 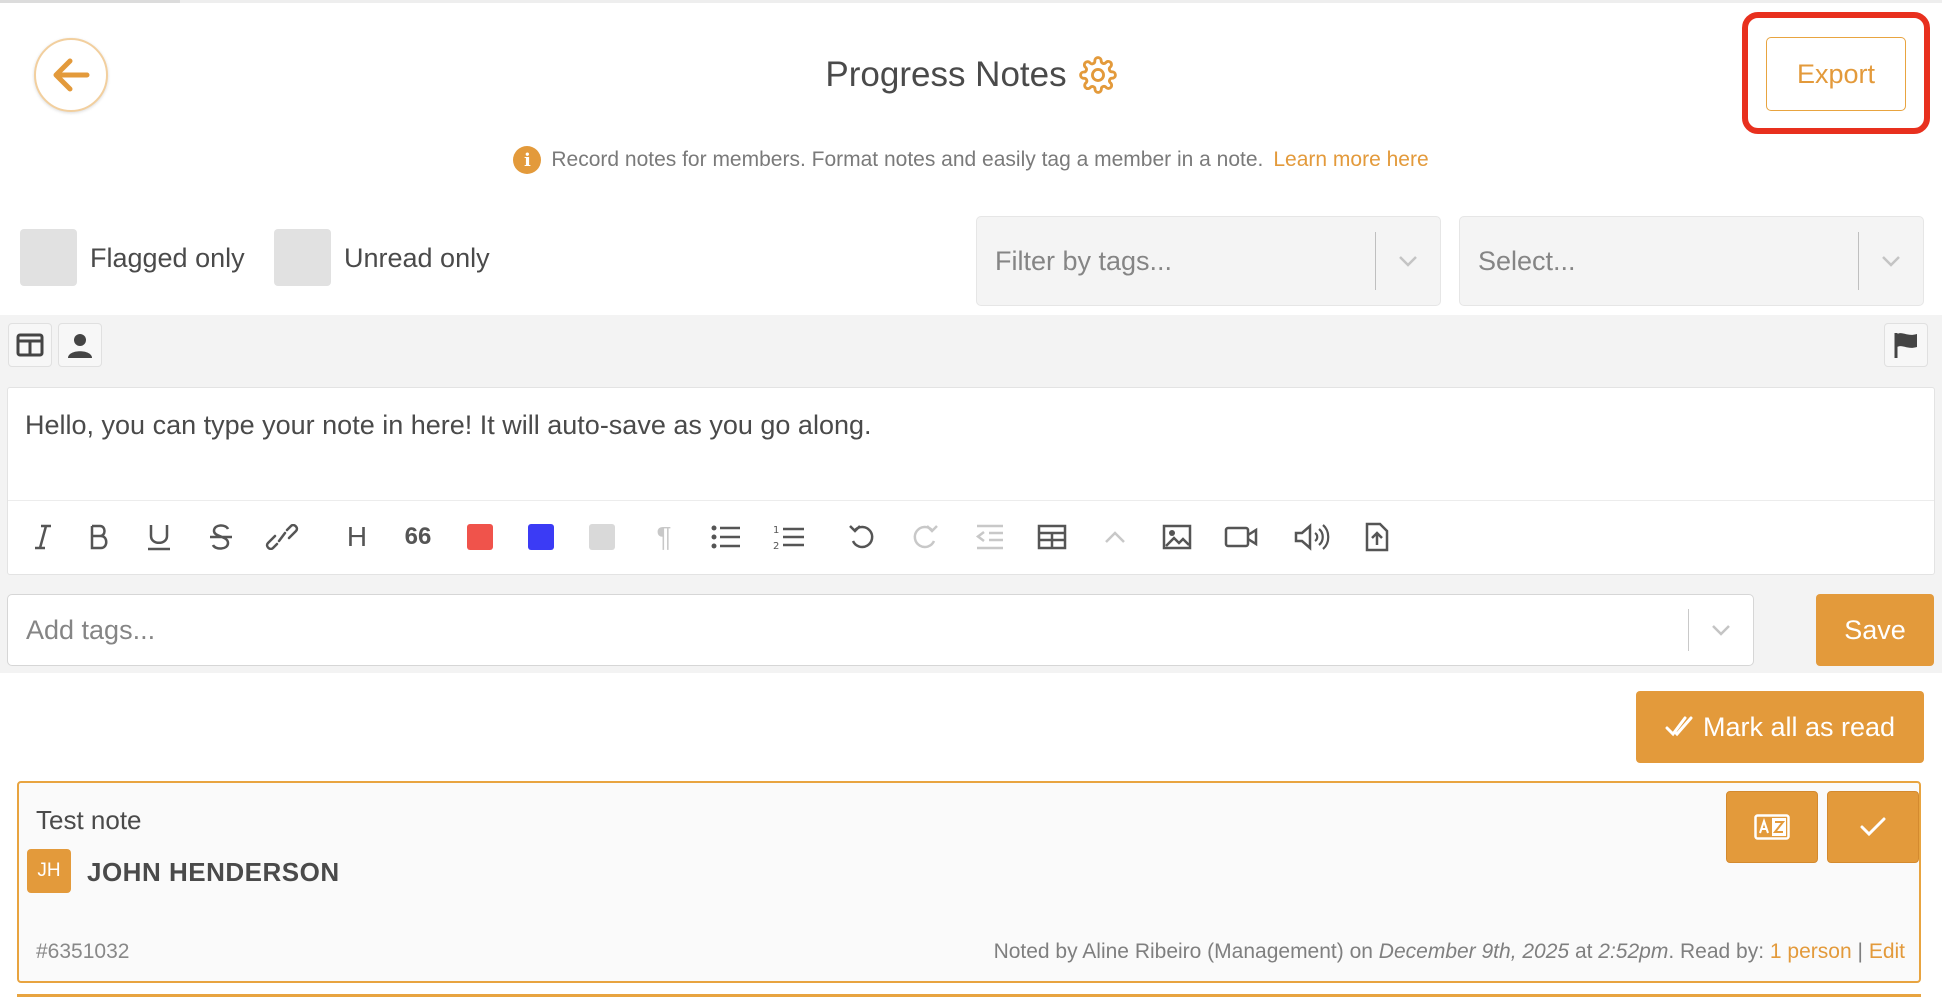 I want to click on table-icon, so click(x=1052, y=537).